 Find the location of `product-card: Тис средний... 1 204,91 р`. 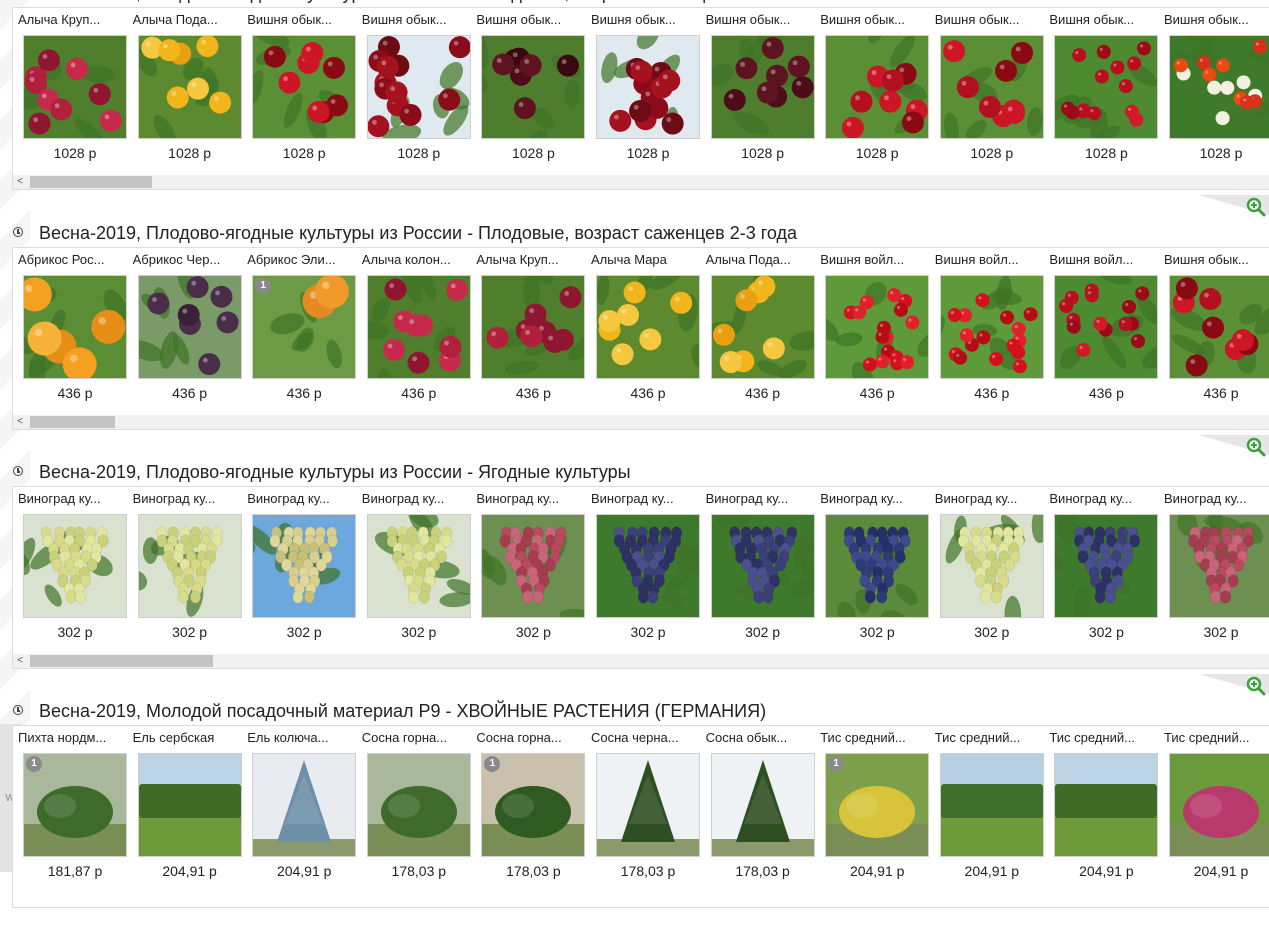

product-card: Тис средний... 1 204,91 р is located at coordinates (872, 806).